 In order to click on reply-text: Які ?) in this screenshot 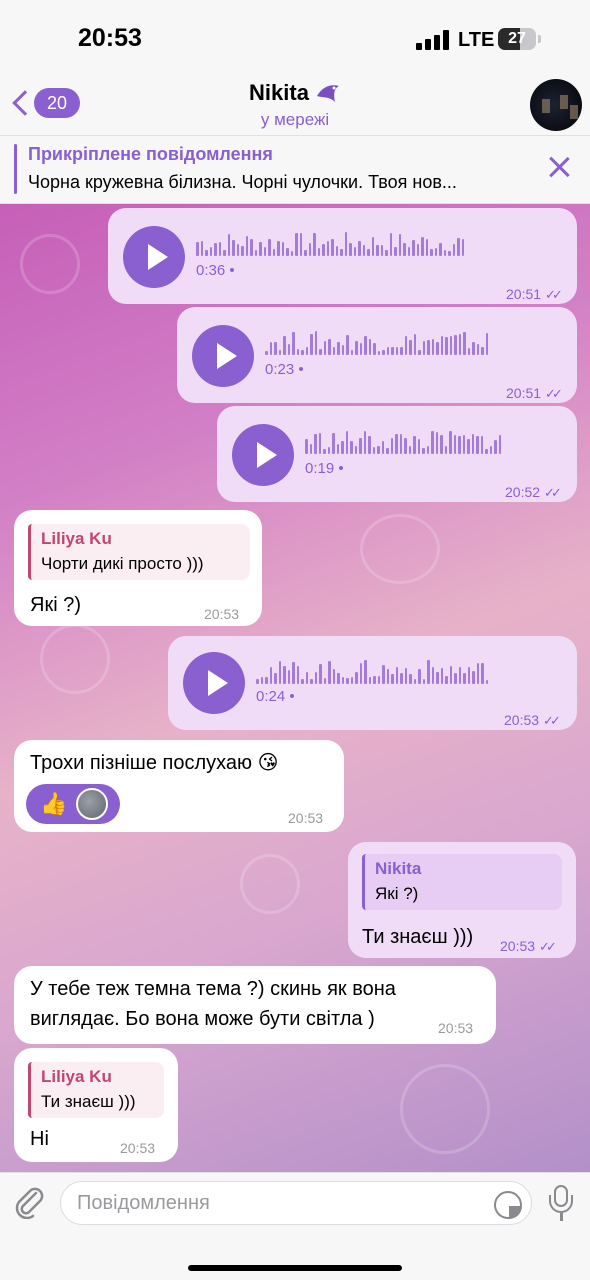, I will do `click(397, 893)`.